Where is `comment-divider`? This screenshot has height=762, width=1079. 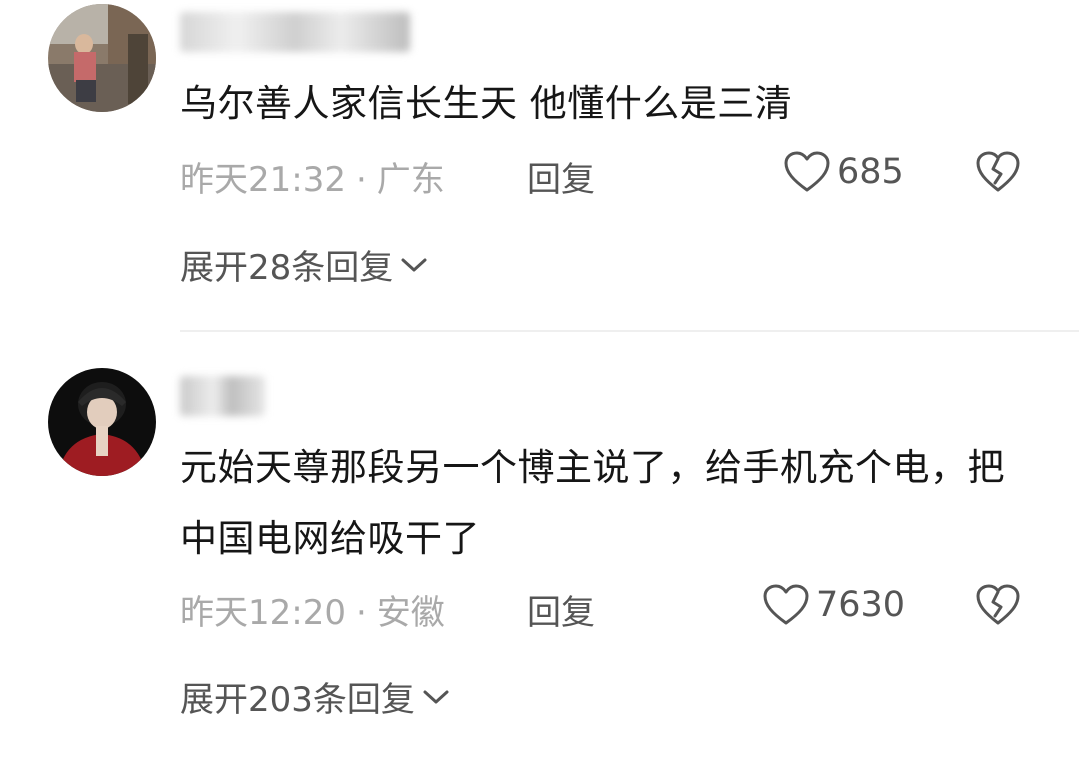
comment-divider is located at coordinates (629, 331).